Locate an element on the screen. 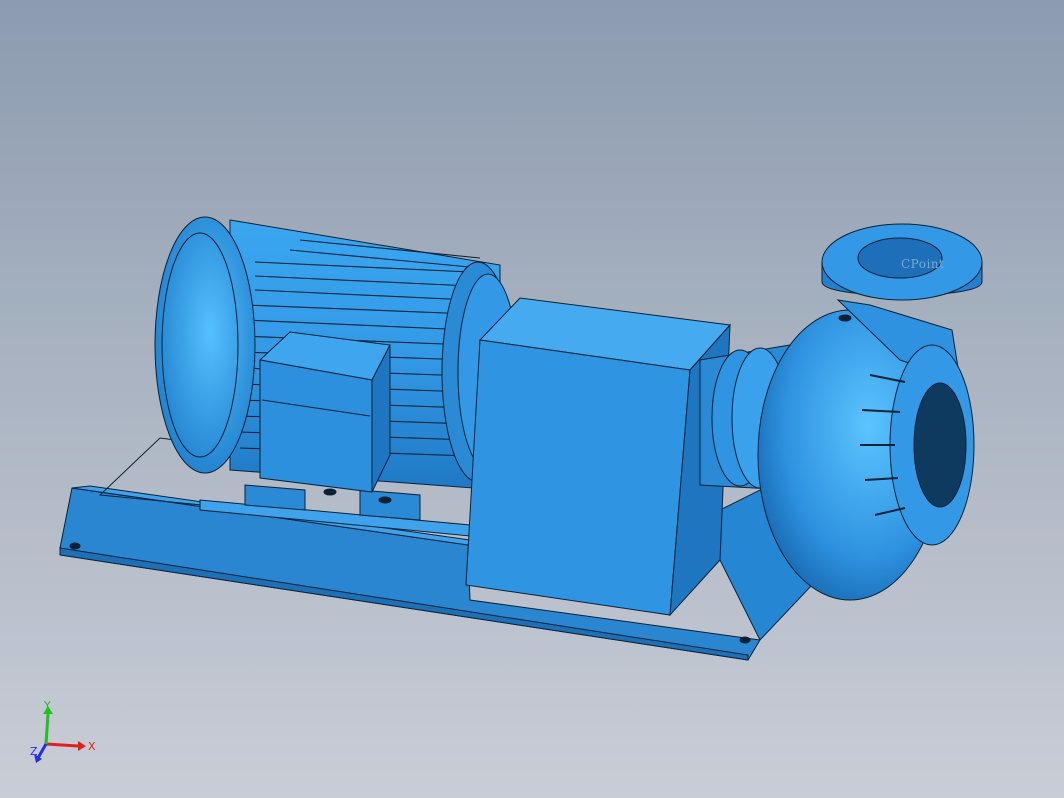 The image size is (1064, 798). y-axis-arrow is located at coordinates (47, 729).